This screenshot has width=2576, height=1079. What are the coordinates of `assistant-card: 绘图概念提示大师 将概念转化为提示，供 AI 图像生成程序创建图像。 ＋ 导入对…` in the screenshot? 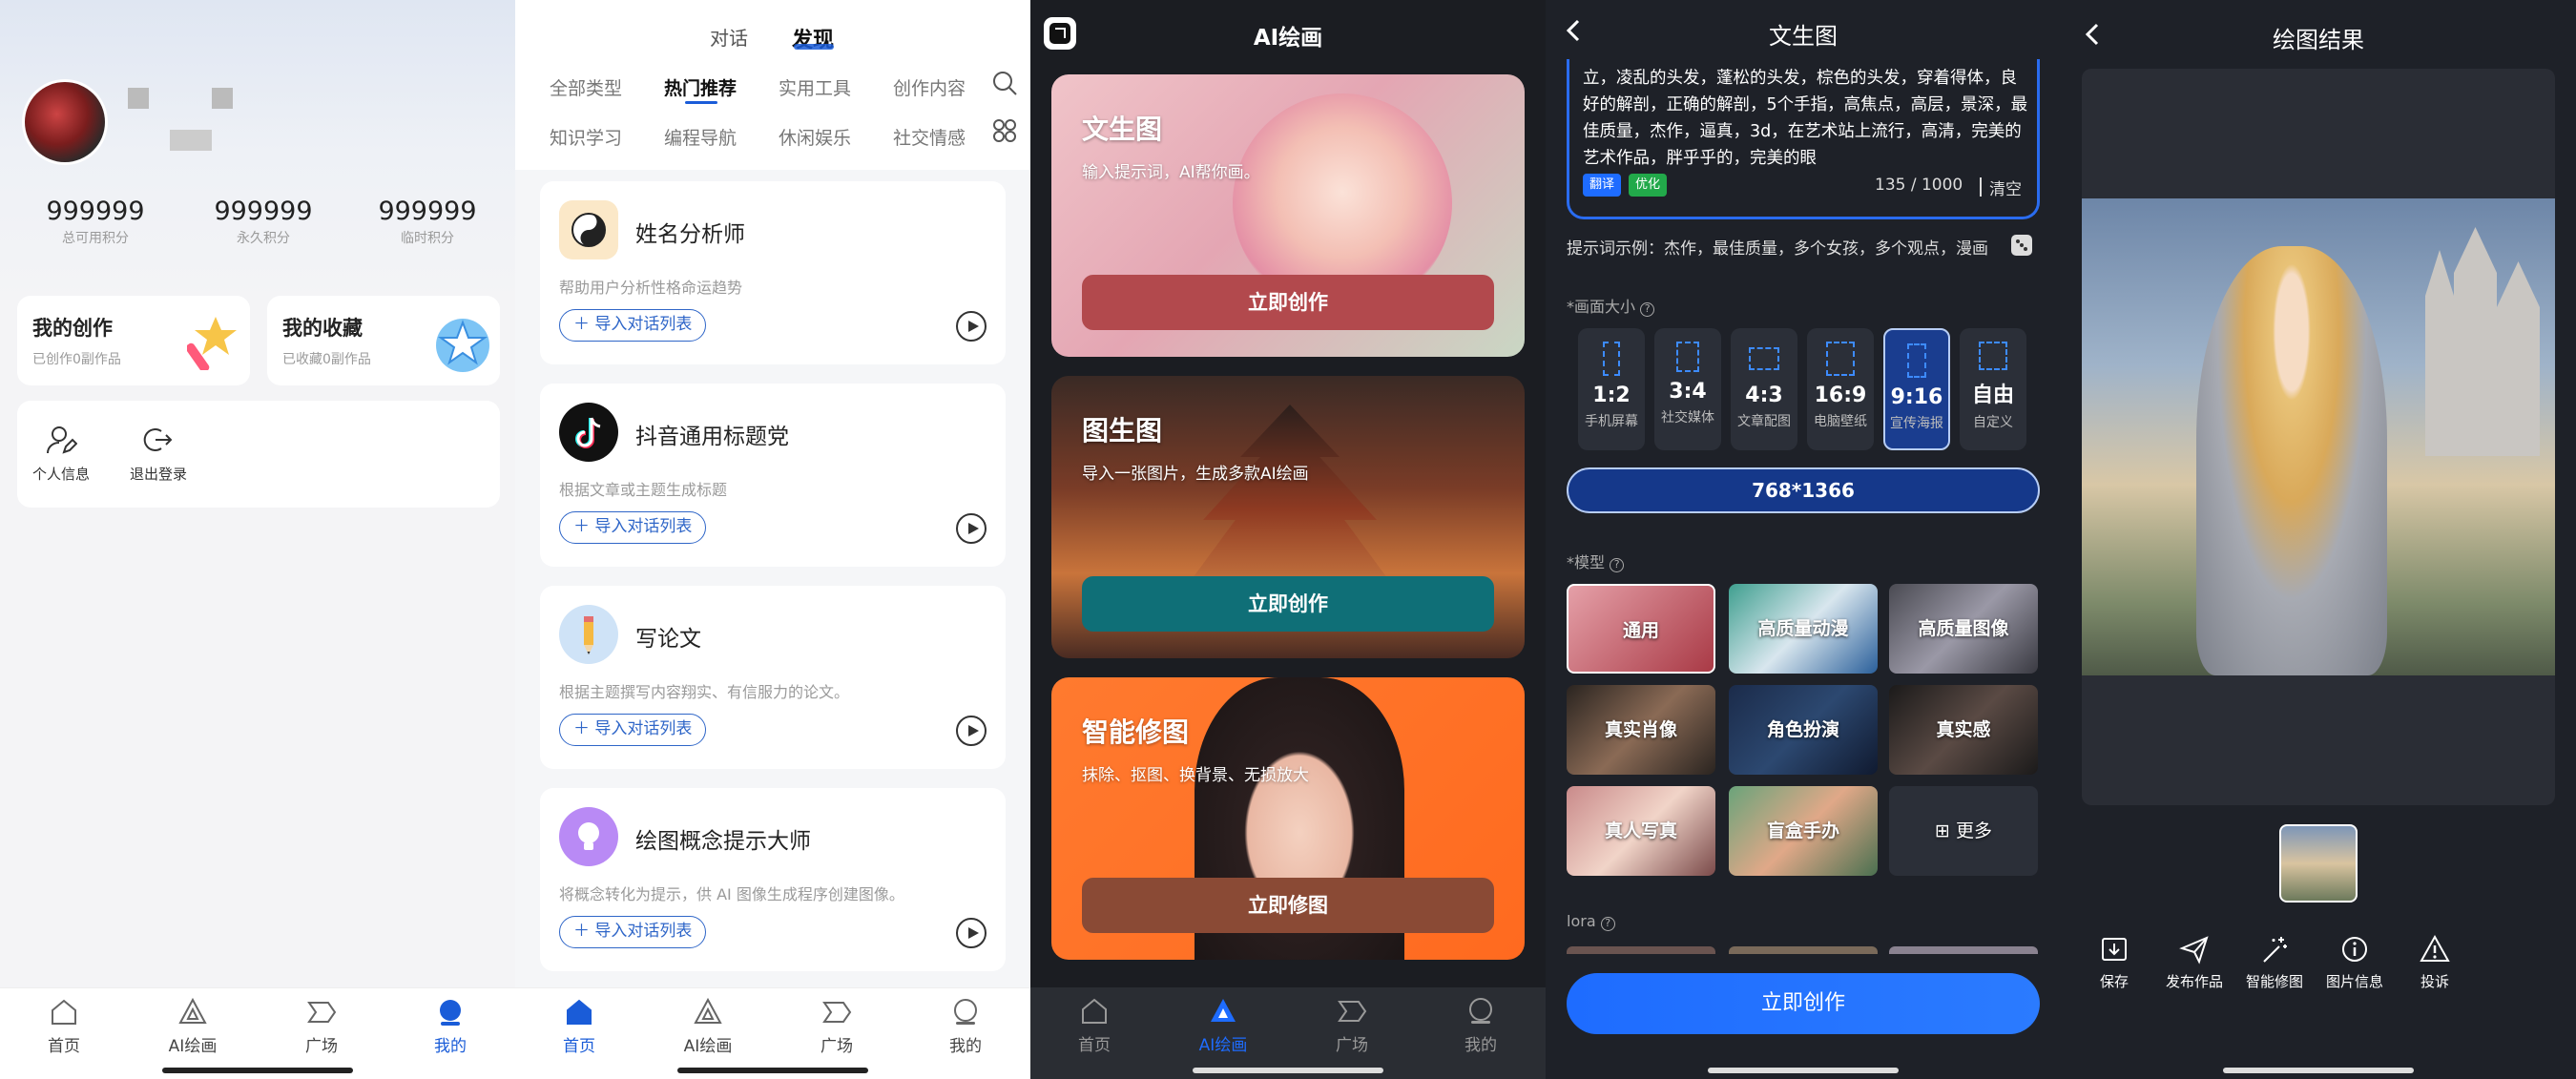 It's located at (773, 879).